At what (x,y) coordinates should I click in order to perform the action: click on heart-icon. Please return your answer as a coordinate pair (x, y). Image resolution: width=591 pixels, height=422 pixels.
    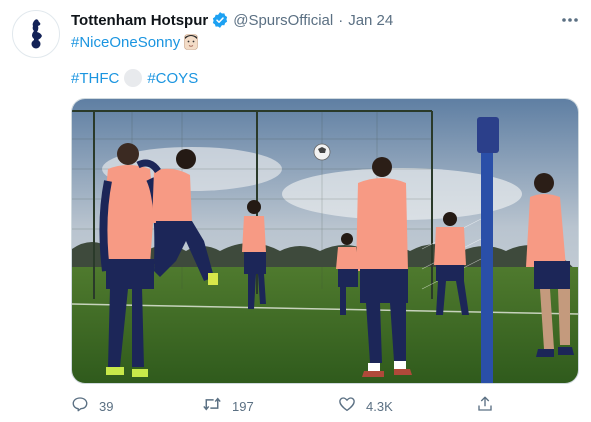
    Looking at the image, I should click on (347, 406).